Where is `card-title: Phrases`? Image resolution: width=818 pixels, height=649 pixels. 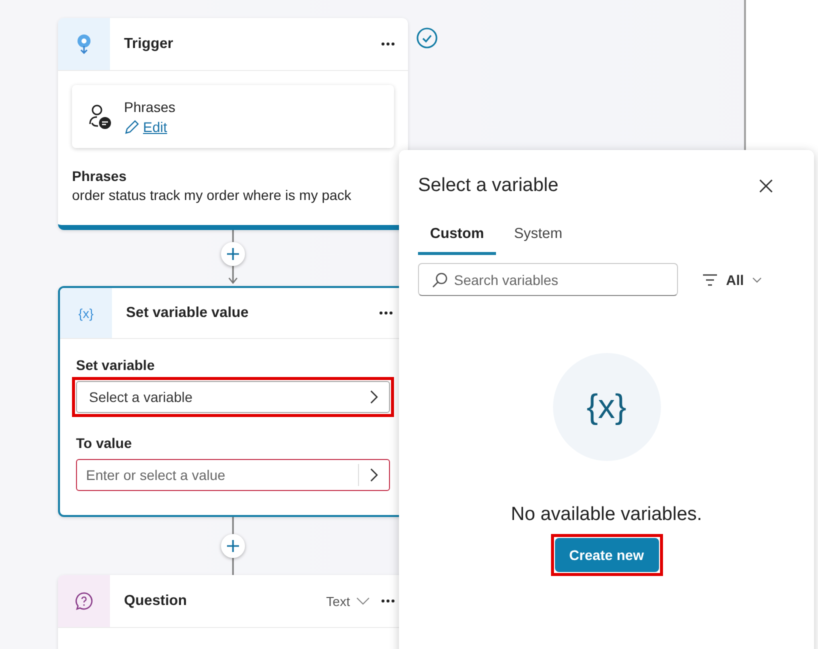
card-title: Phrases is located at coordinates (150, 106).